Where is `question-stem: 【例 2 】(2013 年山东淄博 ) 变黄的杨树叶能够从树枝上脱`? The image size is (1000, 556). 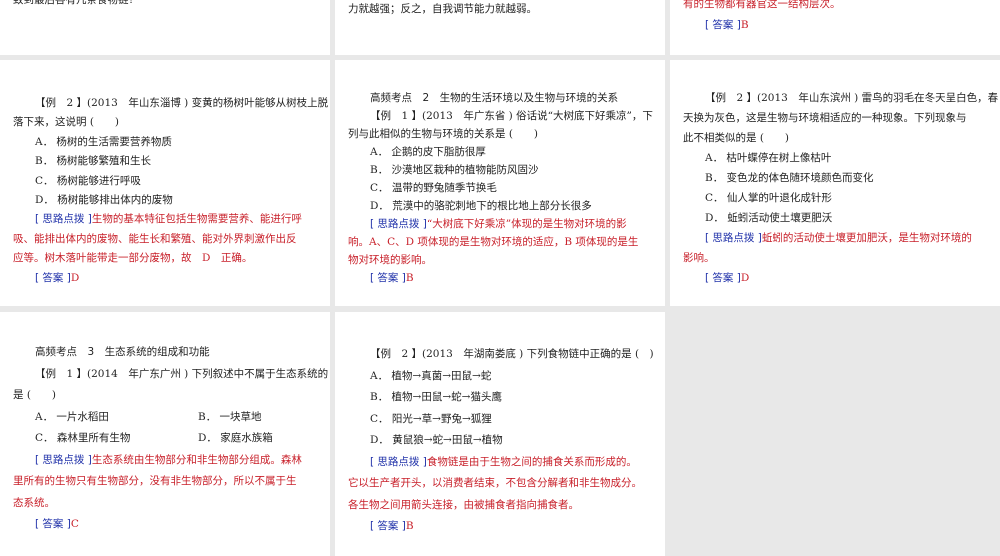
question-stem: 【例 2 】(2013 年山东淄博 ) 变黄的杨树叶能够从树枝上脱 is located at coordinates (170, 103).